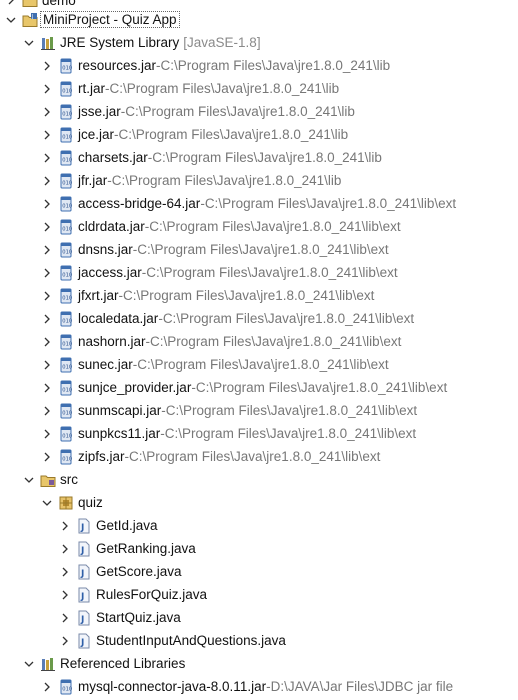 The image size is (518, 700). What do you see at coordinates (93, 180) in the screenshot?
I see `tree-item-name: jfr.jar` at bounding box center [93, 180].